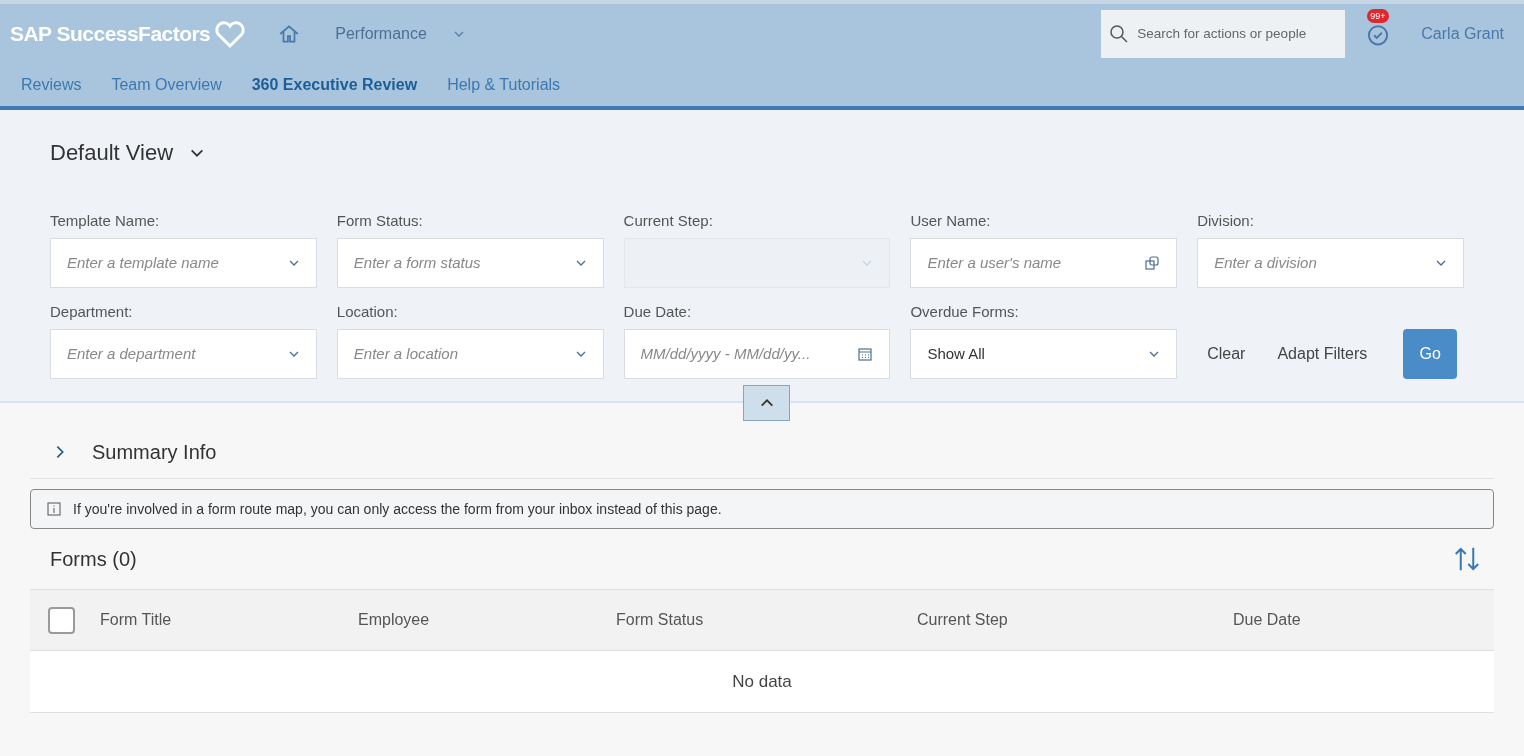 The height and width of the screenshot is (756, 1524). What do you see at coordinates (183, 263) in the screenshot?
I see `filter-field: Enter a template name` at bounding box center [183, 263].